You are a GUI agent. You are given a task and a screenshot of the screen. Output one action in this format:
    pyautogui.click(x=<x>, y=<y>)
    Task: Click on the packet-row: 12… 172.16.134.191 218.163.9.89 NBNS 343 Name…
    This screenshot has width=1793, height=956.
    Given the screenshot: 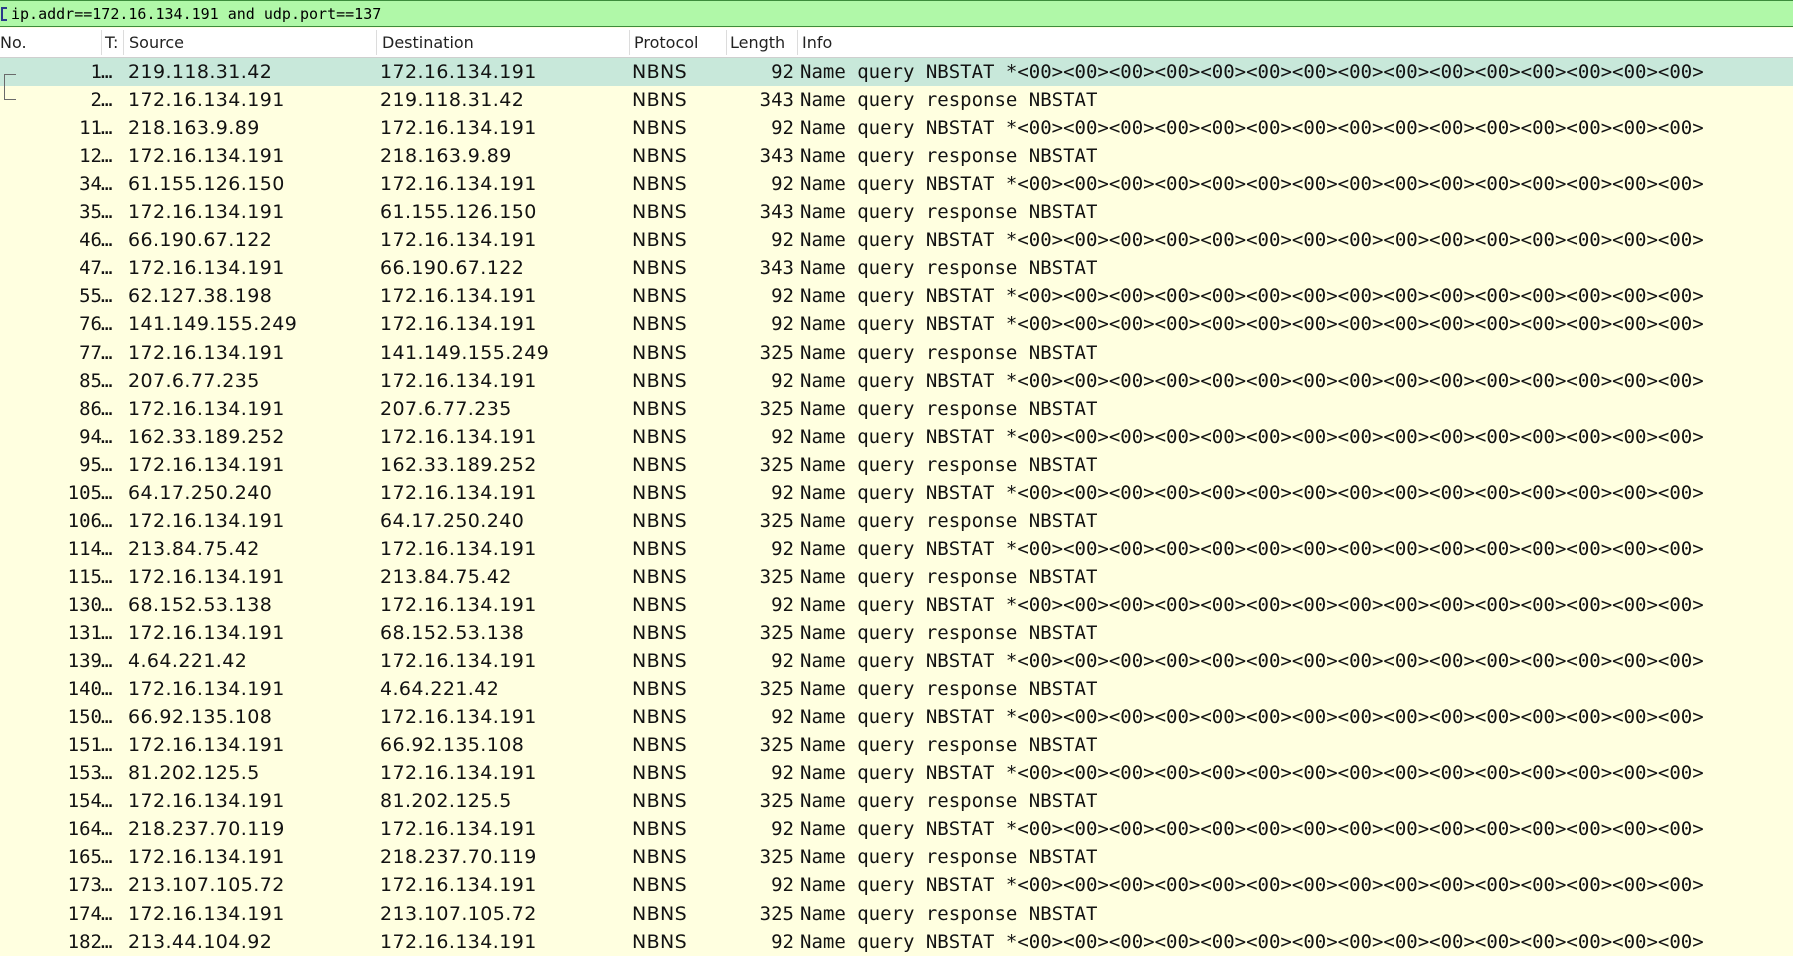 What is the action you would take?
    pyautogui.click(x=896, y=156)
    